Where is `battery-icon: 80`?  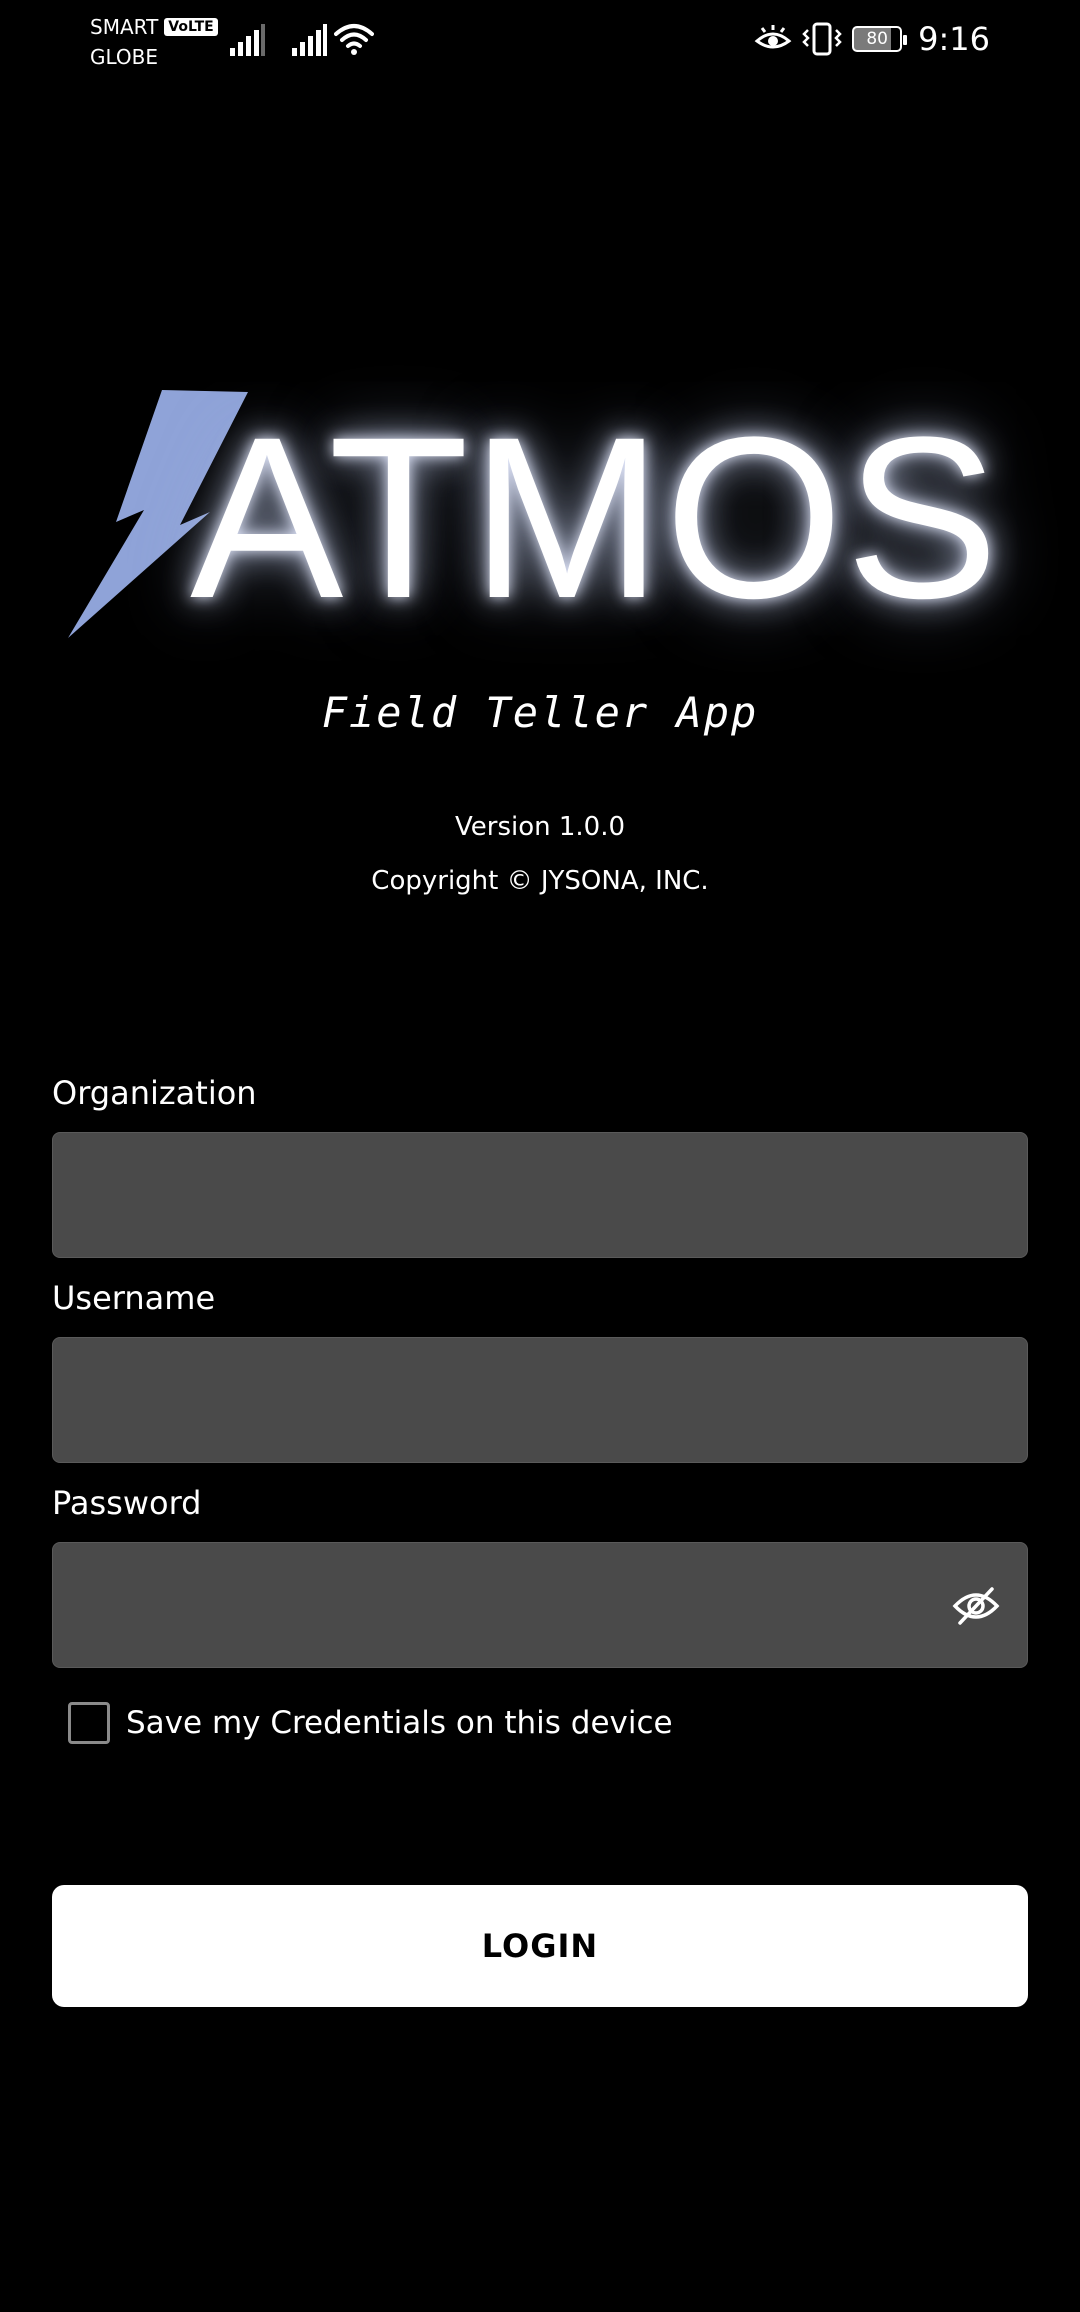
battery-icon: 80 is located at coordinates (880, 39).